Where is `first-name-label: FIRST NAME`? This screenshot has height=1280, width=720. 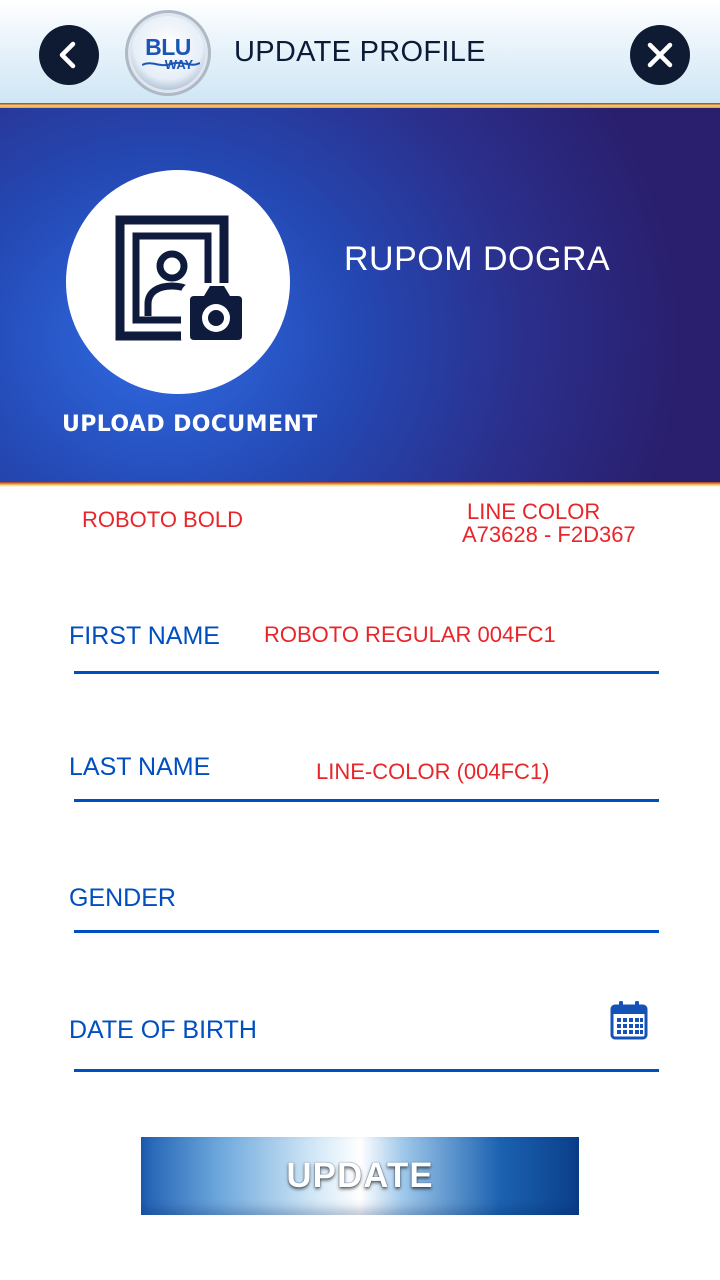
first-name-label: FIRST NAME is located at coordinates (144, 636).